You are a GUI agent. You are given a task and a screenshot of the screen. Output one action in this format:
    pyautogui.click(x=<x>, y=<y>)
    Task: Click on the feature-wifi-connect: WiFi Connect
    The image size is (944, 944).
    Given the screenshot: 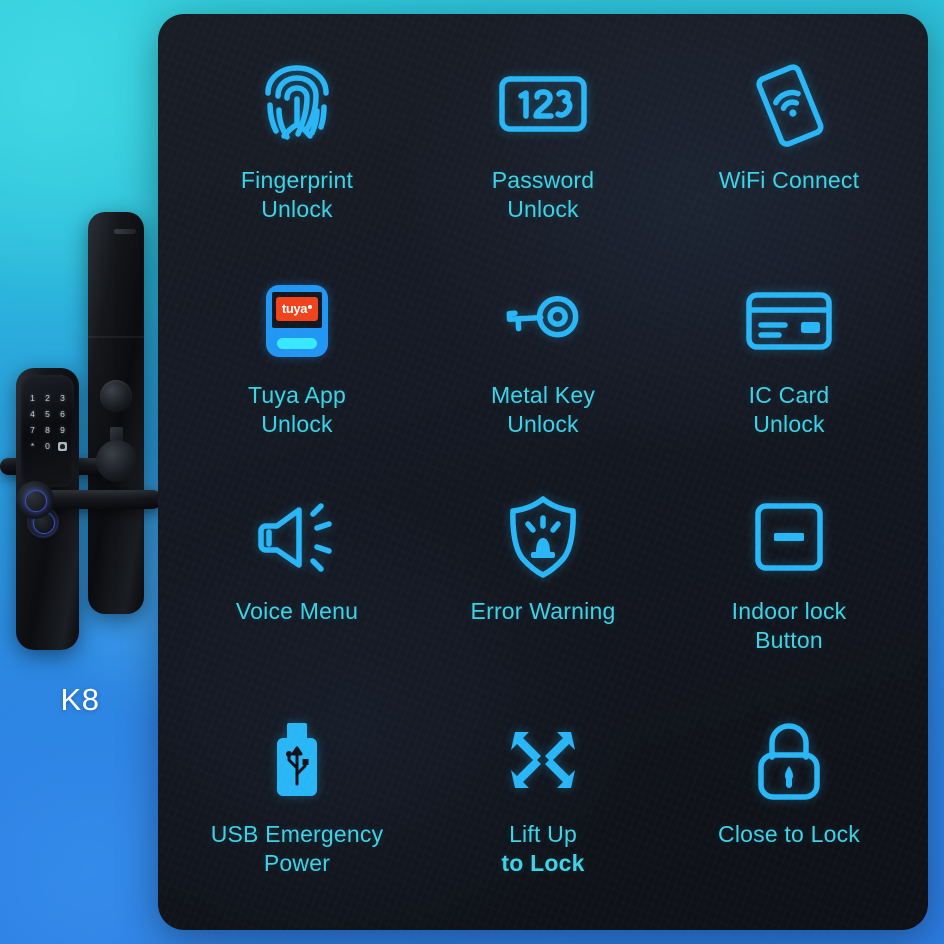 What is the action you would take?
    pyautogui.click(x=789, y=145)
    